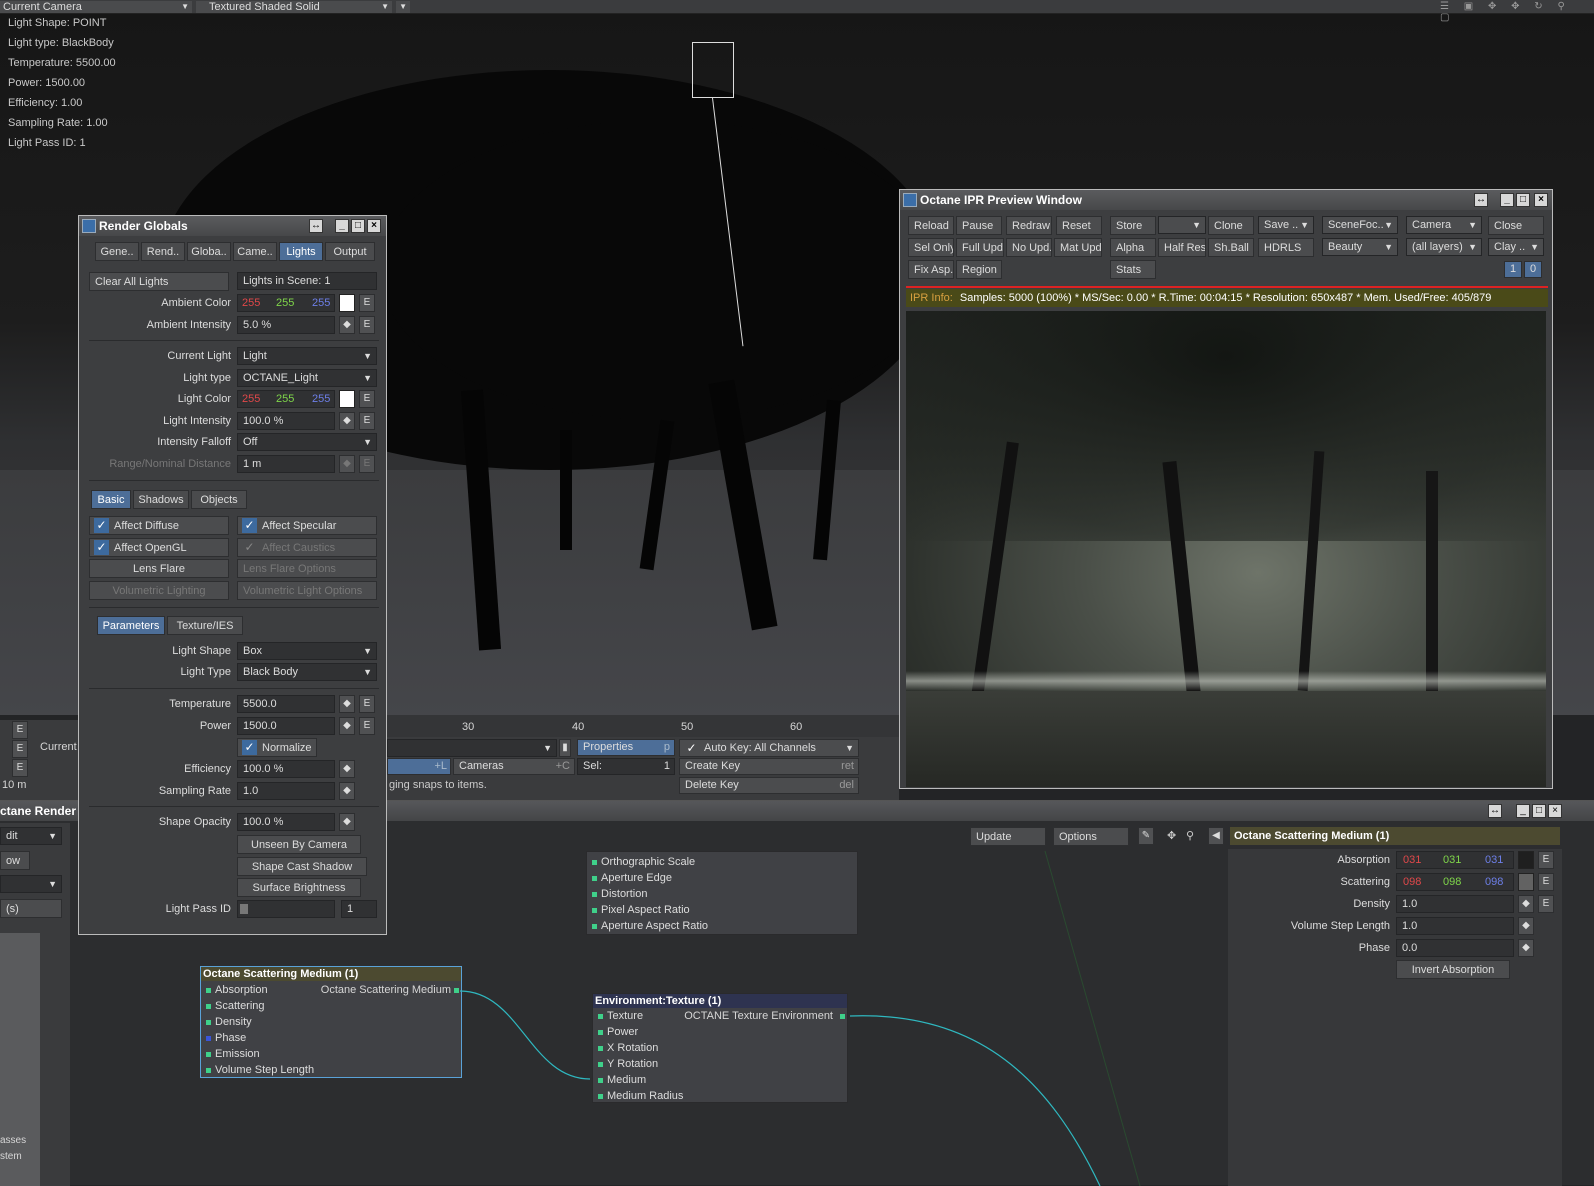 This screenshot has height=1186, width=1594. Describe the element at coordinates (403, 7) in the screenshot. I see `viewport-menu-button: ▼` at that location.